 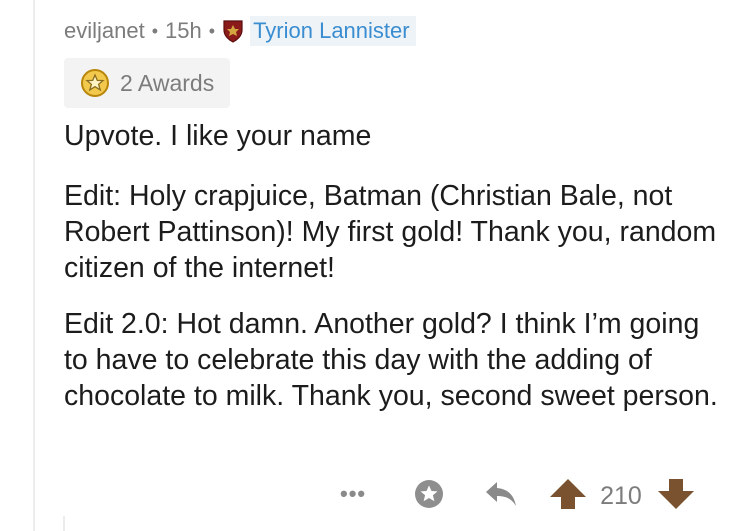 I want to click on comment-actions: ••• 210, so click(x=518, y=496).